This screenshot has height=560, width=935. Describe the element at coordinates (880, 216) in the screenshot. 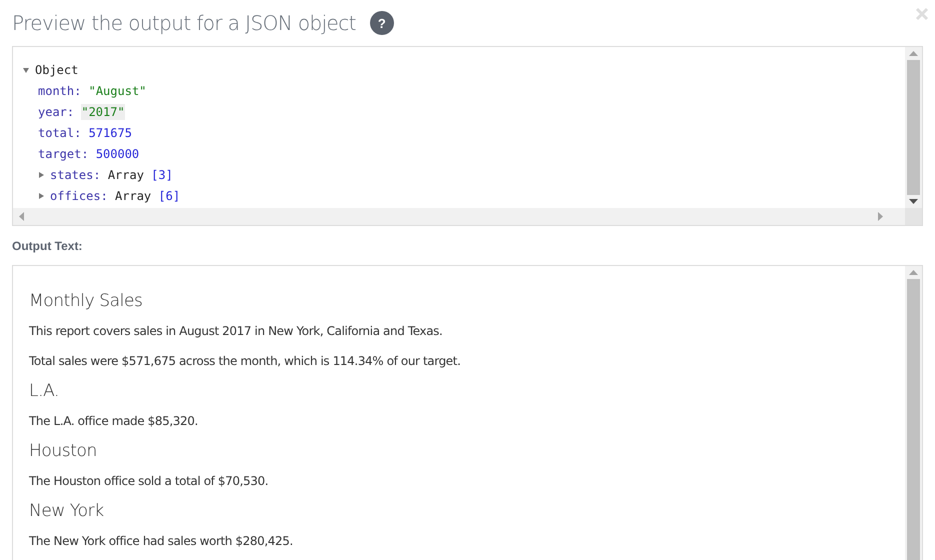

I see `scroll-right-icon` at that location.